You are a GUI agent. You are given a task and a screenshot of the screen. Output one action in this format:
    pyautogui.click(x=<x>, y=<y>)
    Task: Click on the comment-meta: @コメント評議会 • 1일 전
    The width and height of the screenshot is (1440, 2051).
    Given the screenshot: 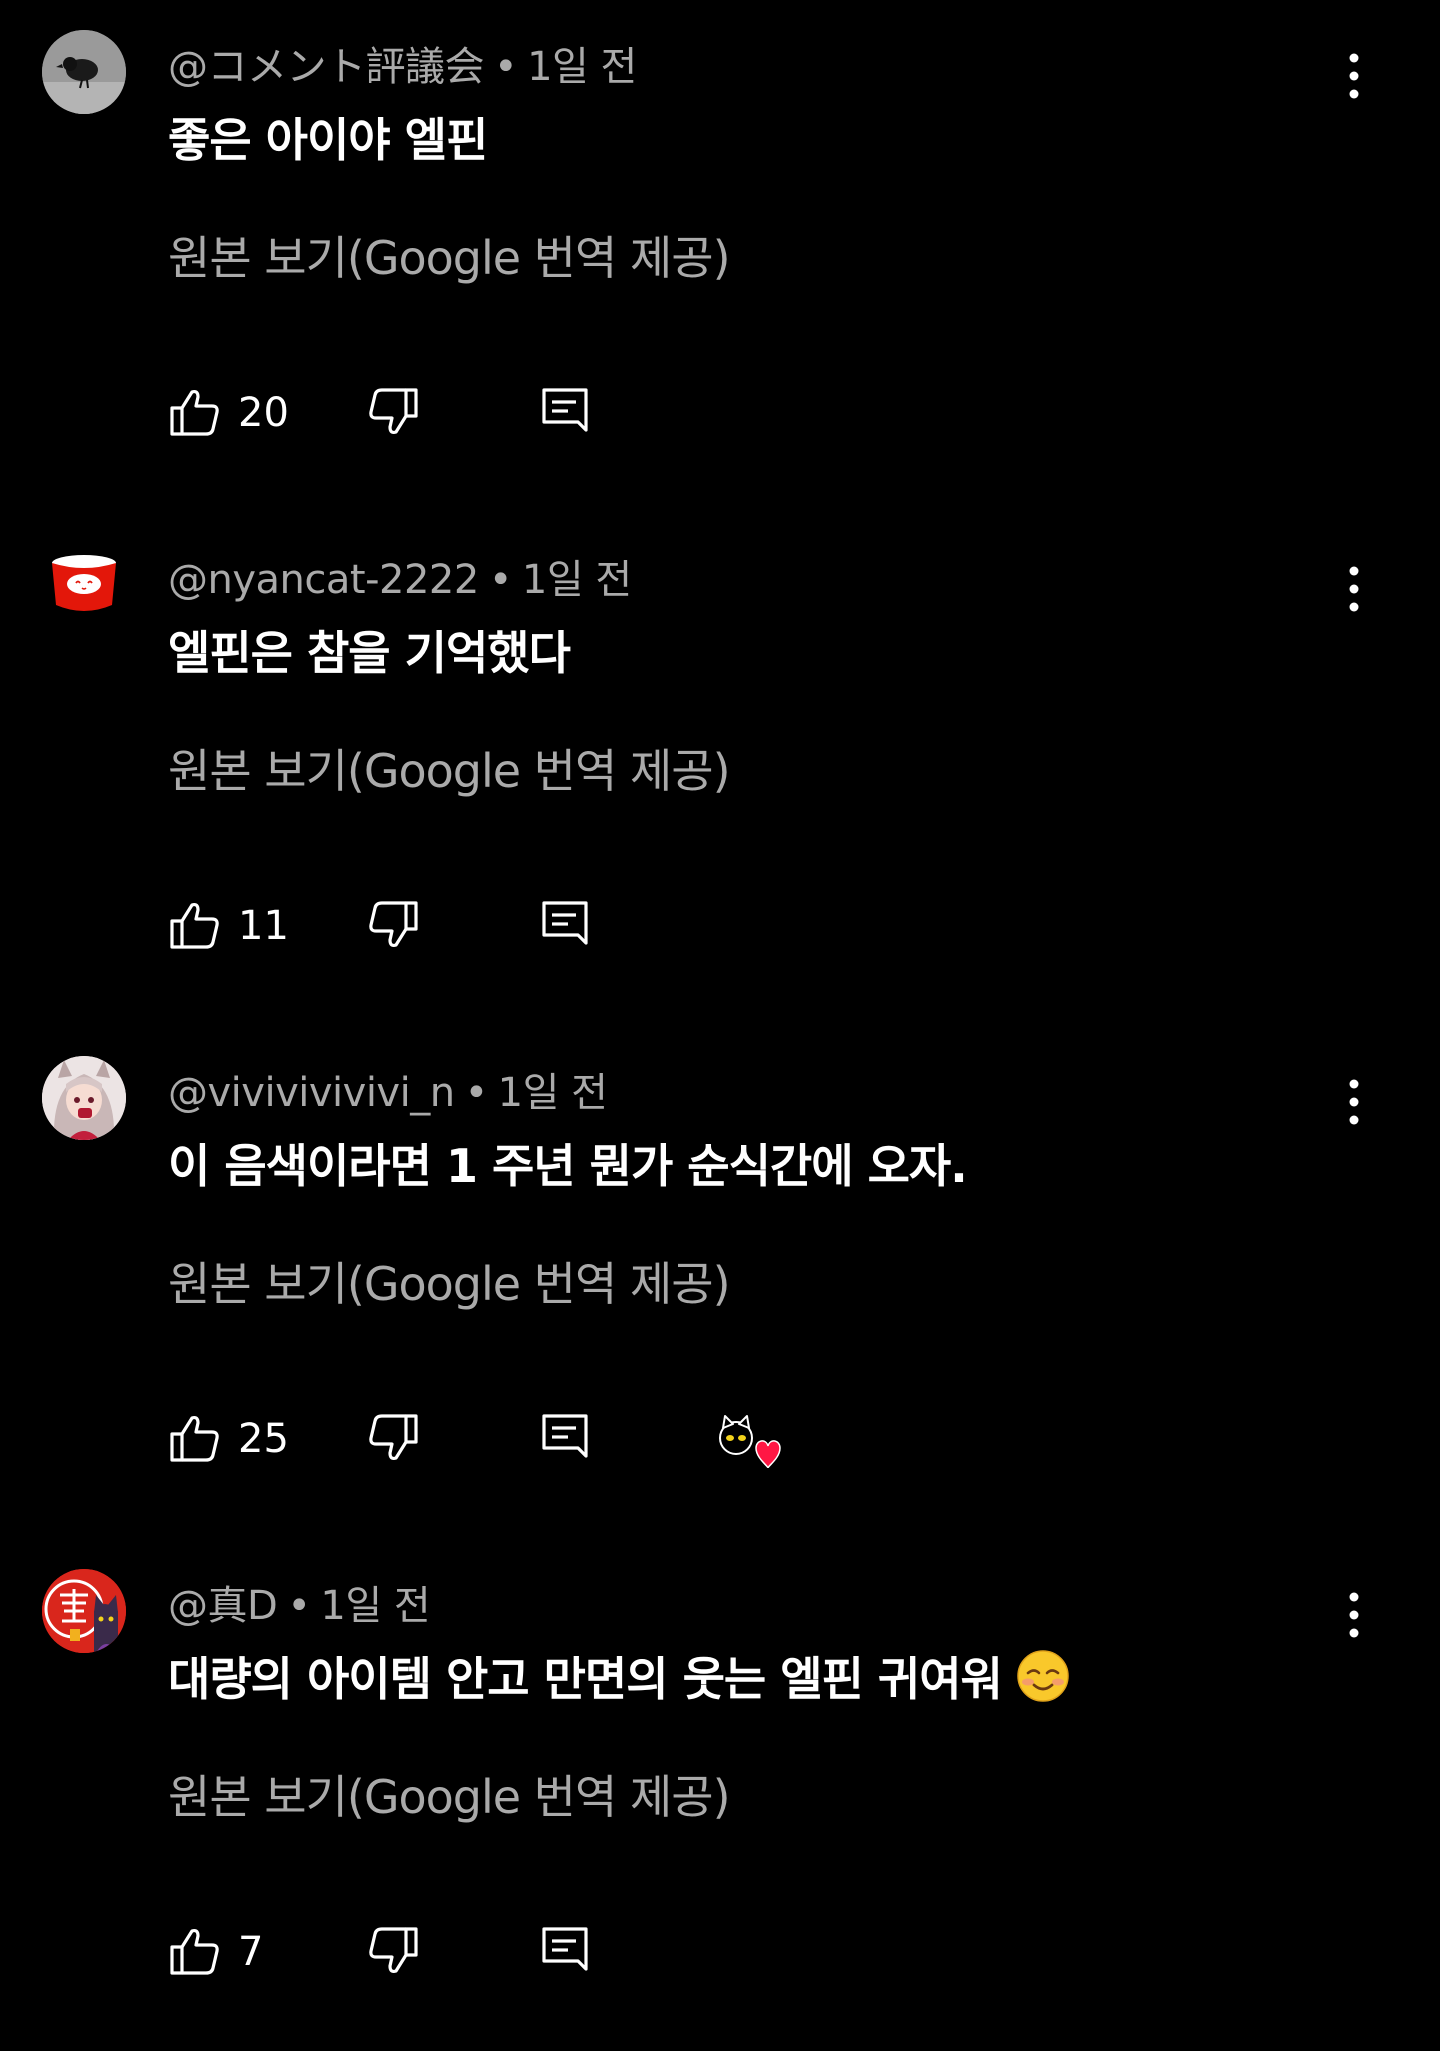 What is the action you would take?
    pyautogui.click(x=402, y=63)
    